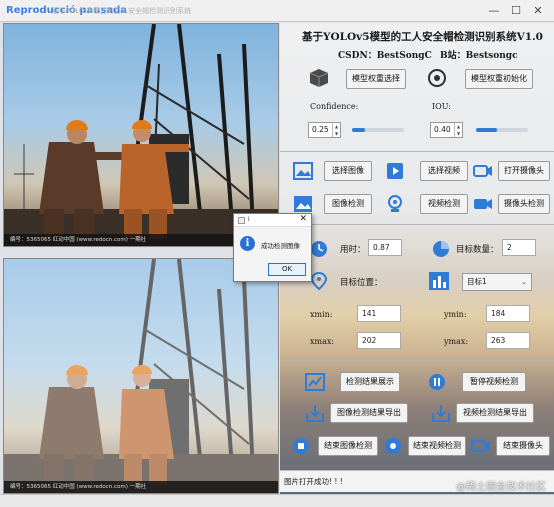 The width and height of the screenshot is (554, 507). Describe the element at coordinates (319, 78) in the screenshot. I see `cube-icon` at that location.